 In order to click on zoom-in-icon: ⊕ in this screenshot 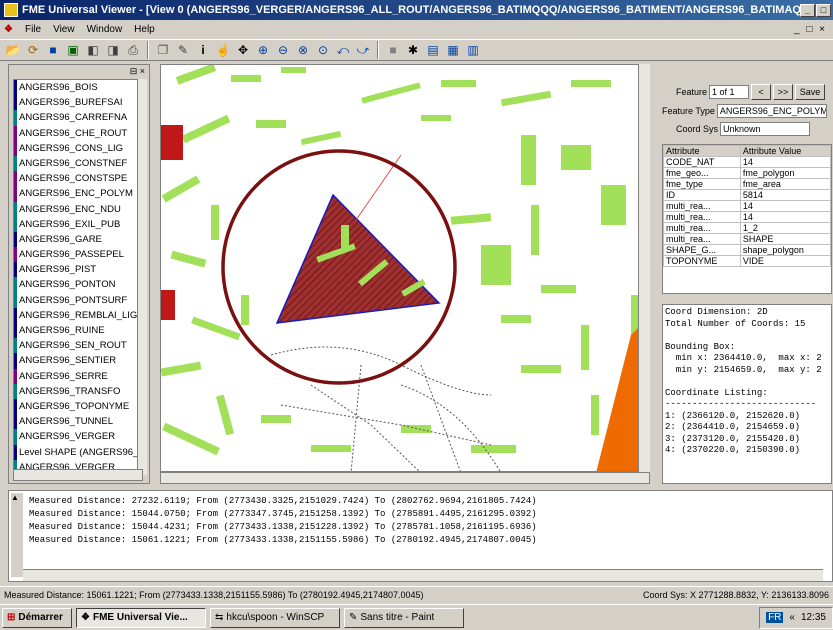, I will do `click(263, 50)`.